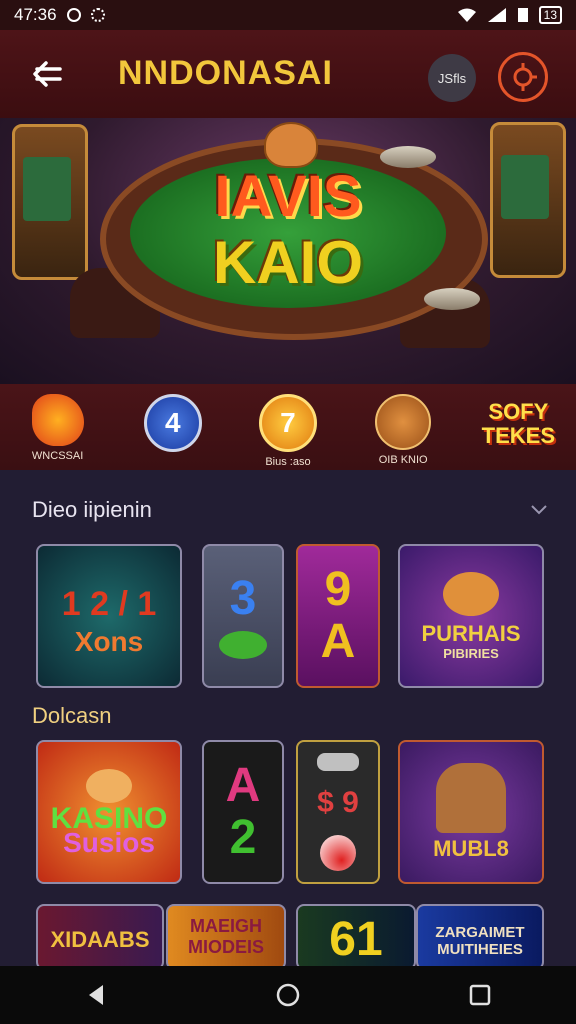  Describe the element at coordinates (109, 842) in the screenshot. I see `tile-subcaption: Susios` at that location.